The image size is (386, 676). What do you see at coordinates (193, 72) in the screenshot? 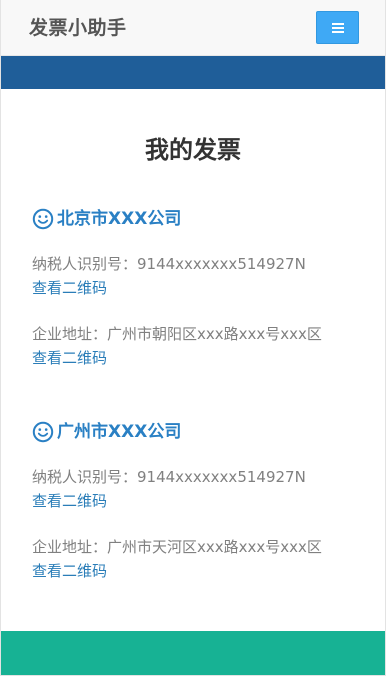
I see `header-band` at bounding box center [193, 72].